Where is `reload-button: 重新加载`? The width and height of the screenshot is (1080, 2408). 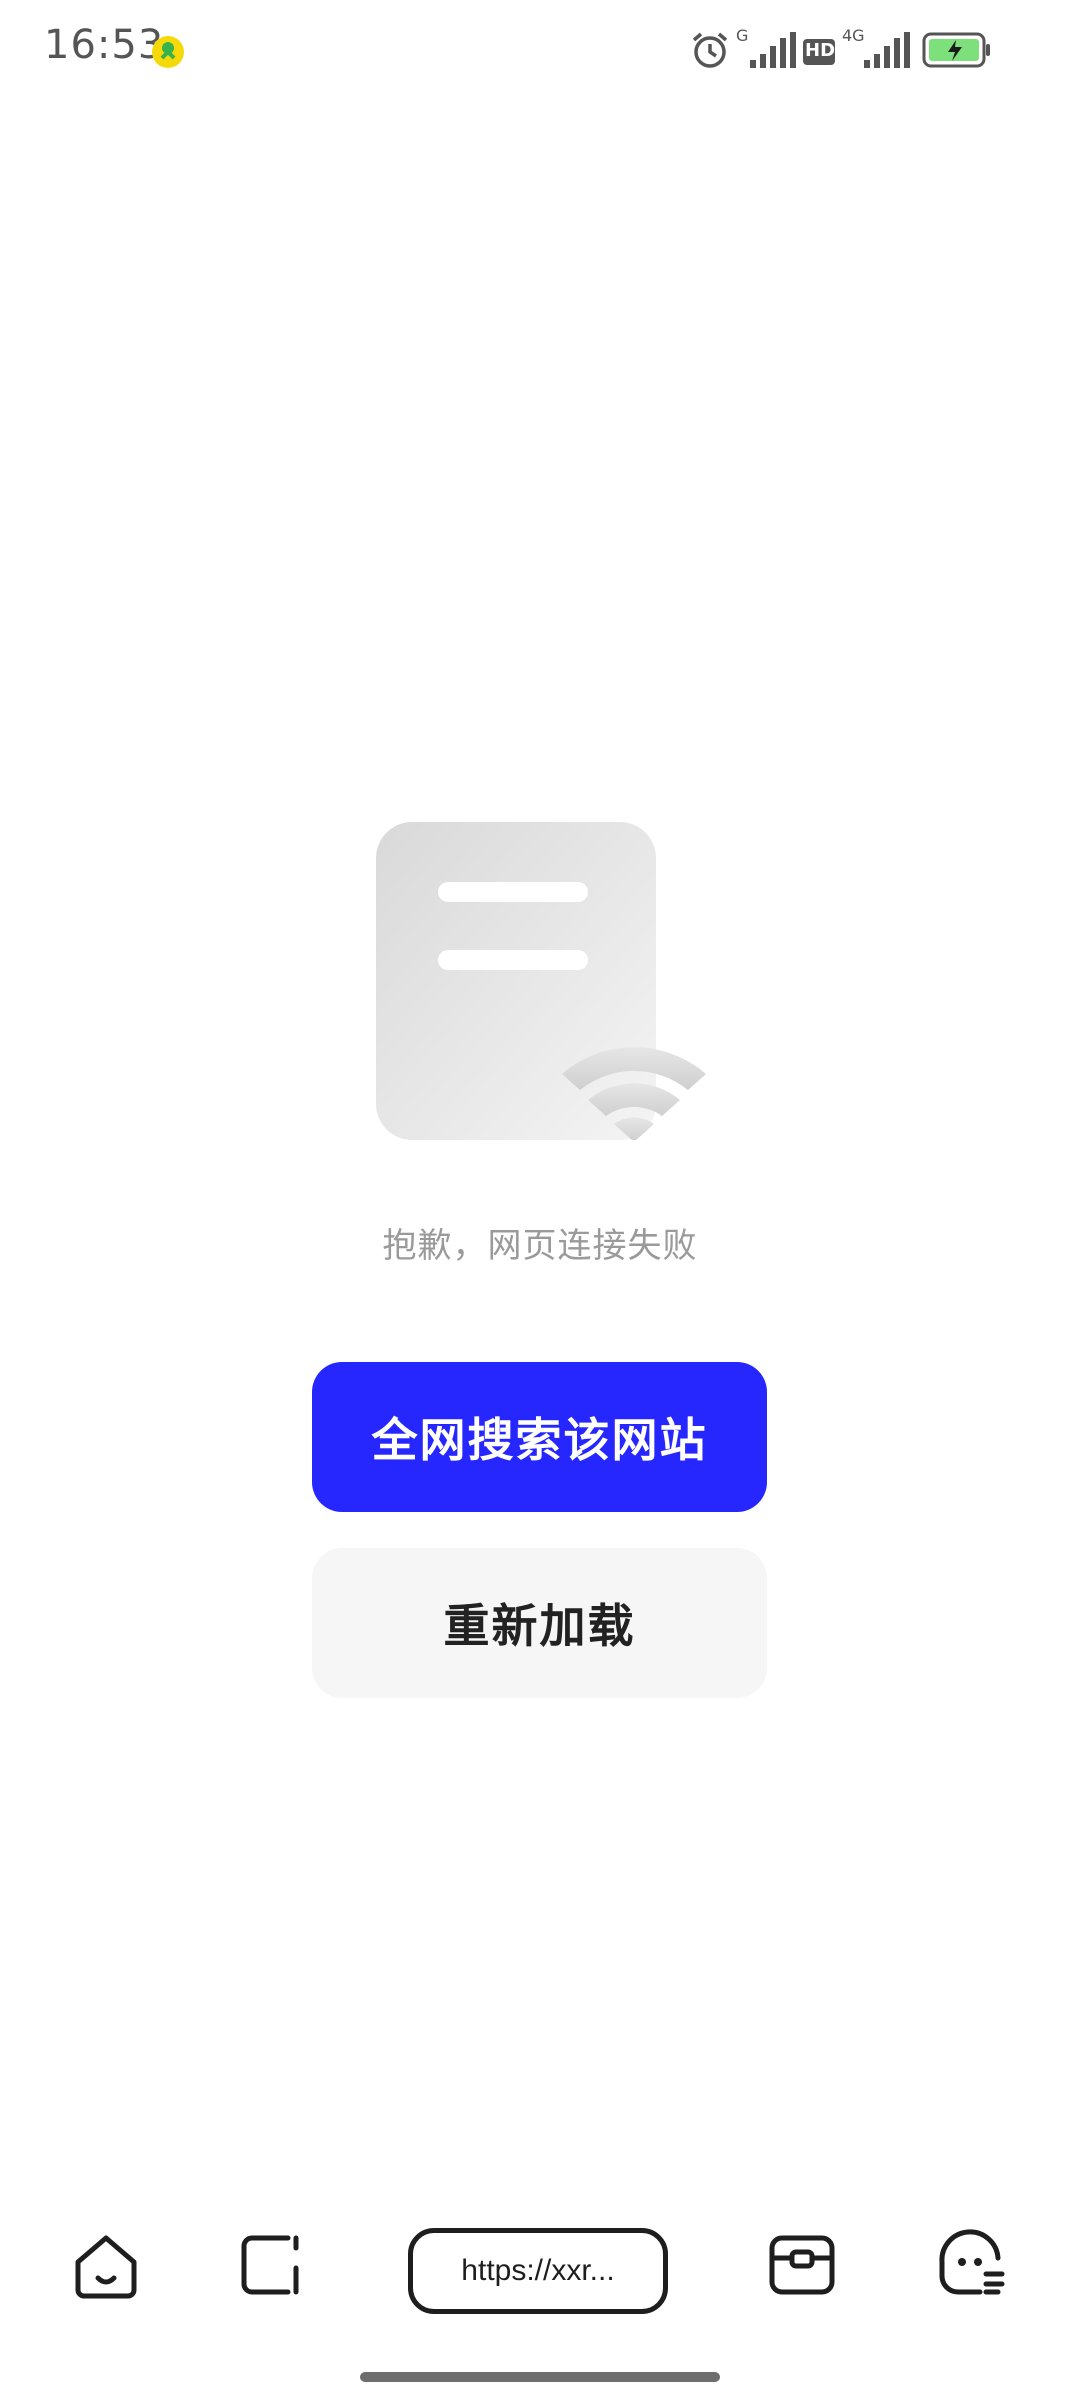 reload-button: 重新加载 is located at coordinates (539, 1623).